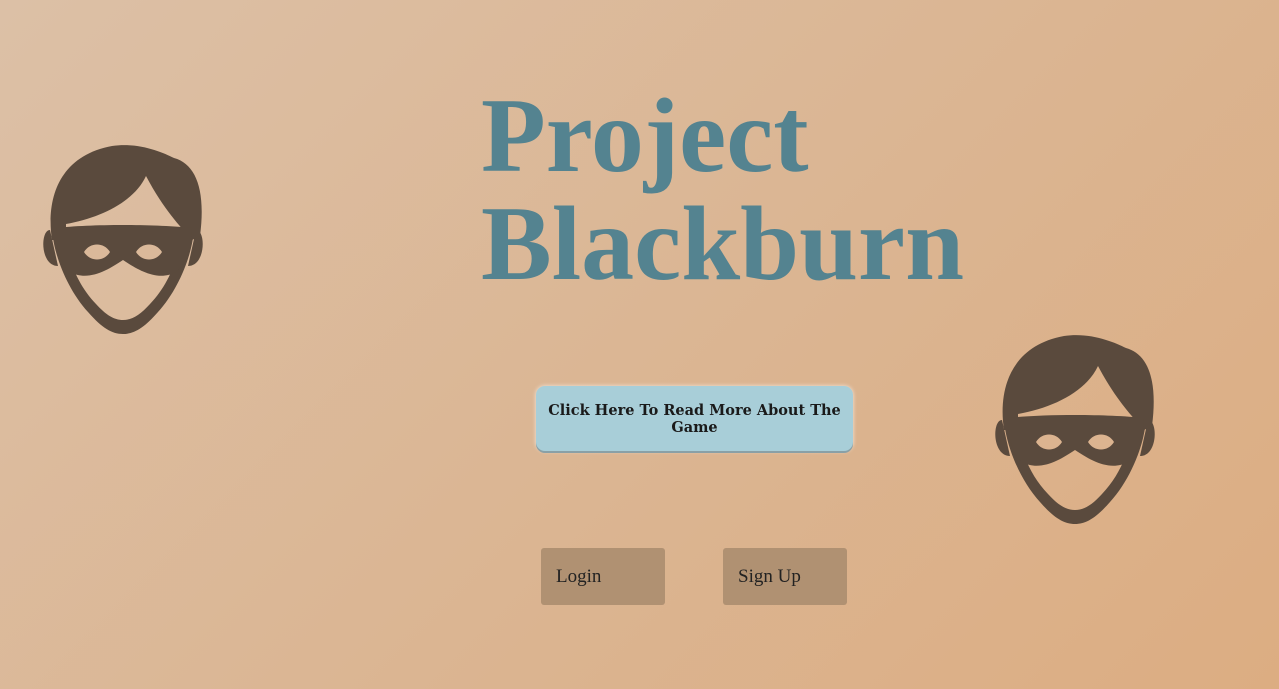  I want to click on title-line-1: Project, so click(645, 135).